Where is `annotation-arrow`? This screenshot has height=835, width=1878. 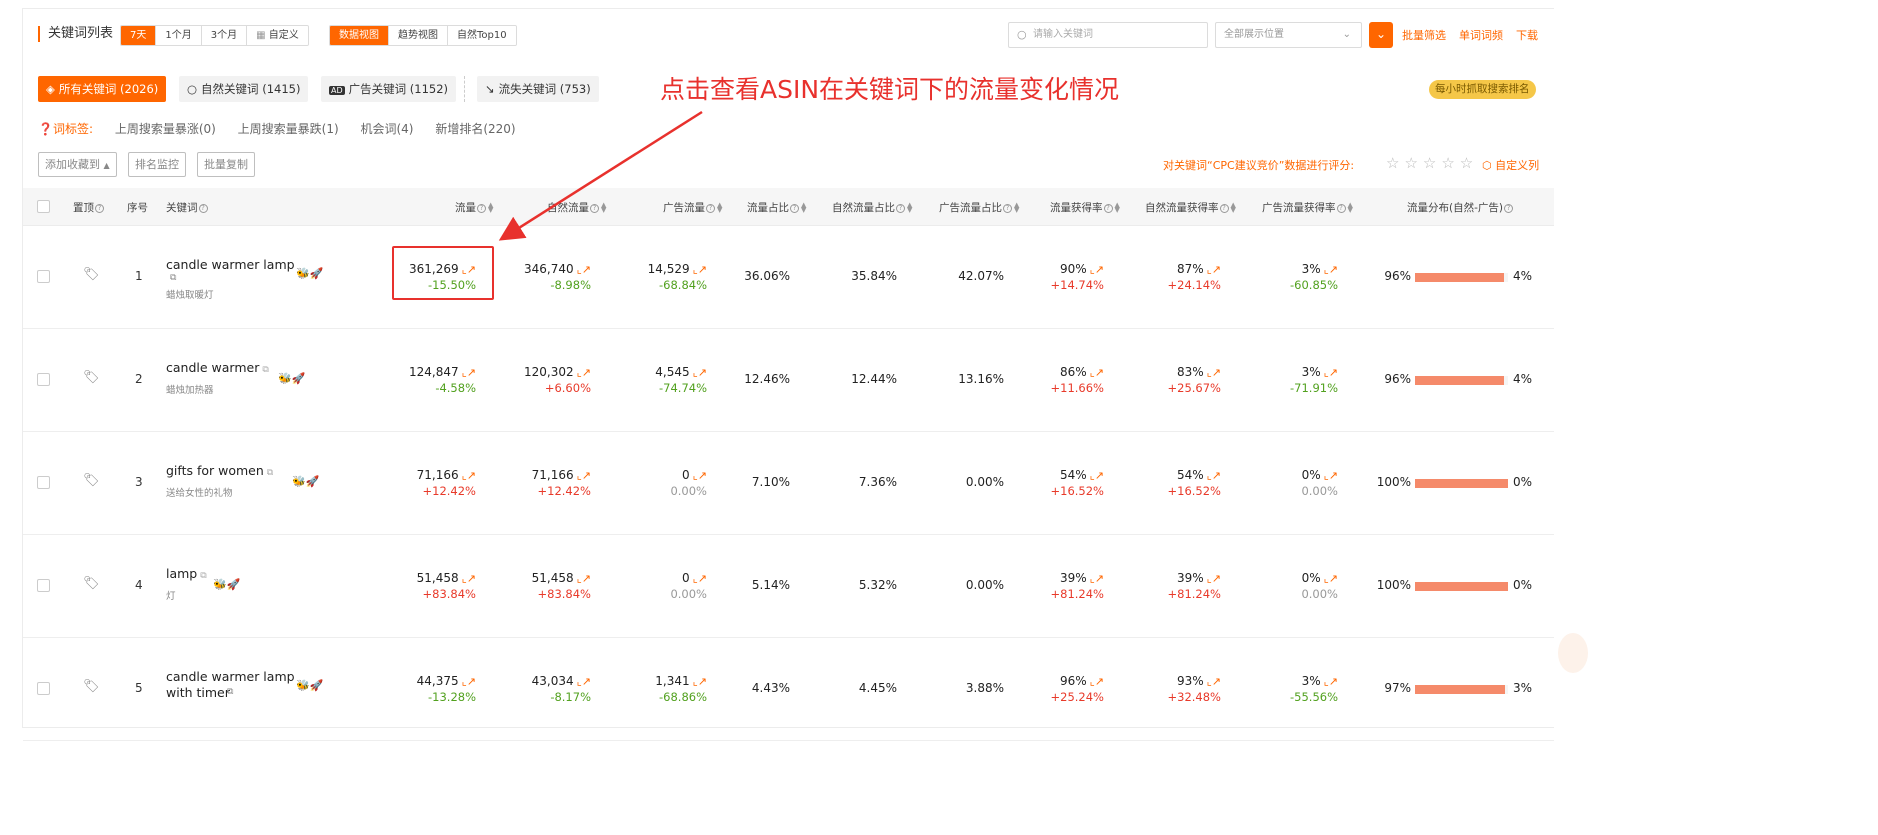
annotation-arrow is located at coordinates (600, 175).